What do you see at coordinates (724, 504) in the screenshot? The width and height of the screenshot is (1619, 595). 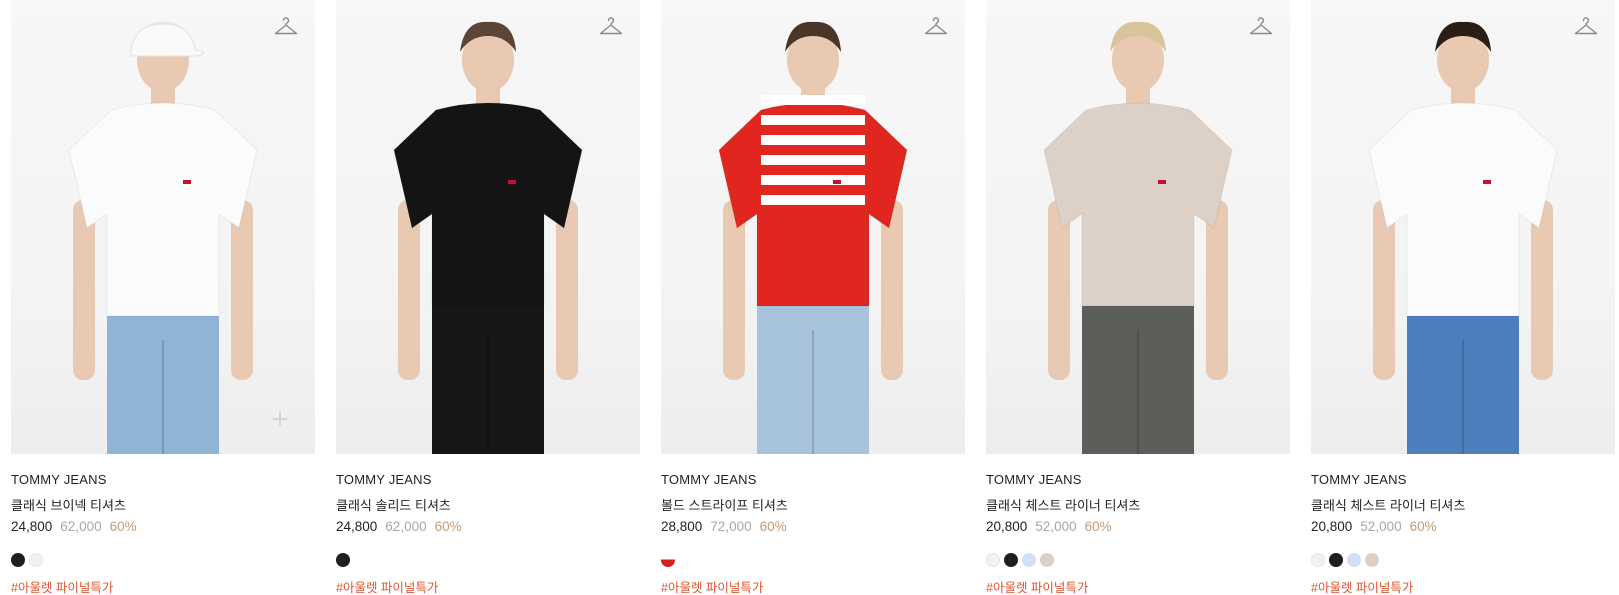 I see `product-name: 볼드 스트라이프 티셔츠` at bounding box center [724, 504].